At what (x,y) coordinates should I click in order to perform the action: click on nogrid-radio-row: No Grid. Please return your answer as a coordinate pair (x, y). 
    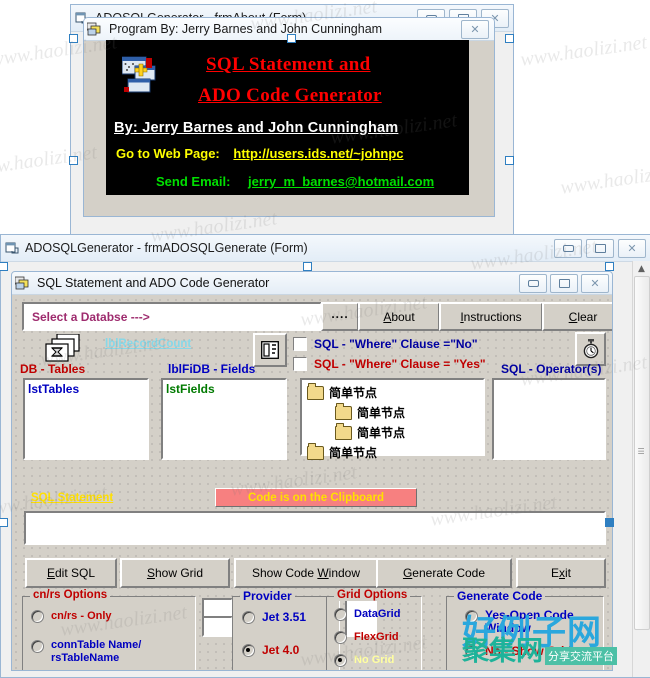
    Looking at the image, I should click on (377, 660).